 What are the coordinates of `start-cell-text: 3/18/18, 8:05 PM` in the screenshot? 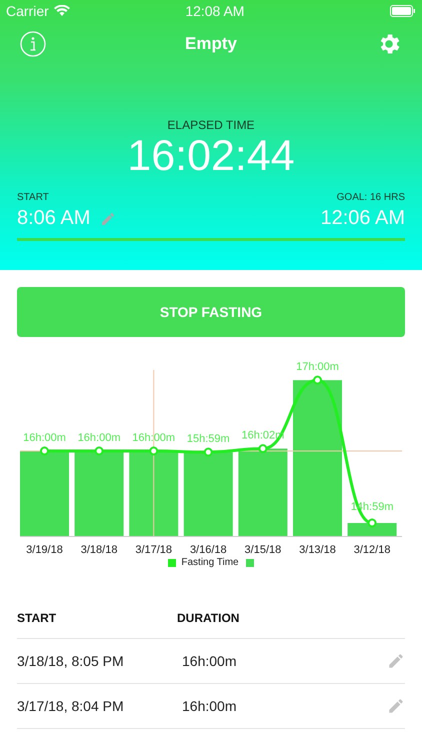 It's located at (71, 661).